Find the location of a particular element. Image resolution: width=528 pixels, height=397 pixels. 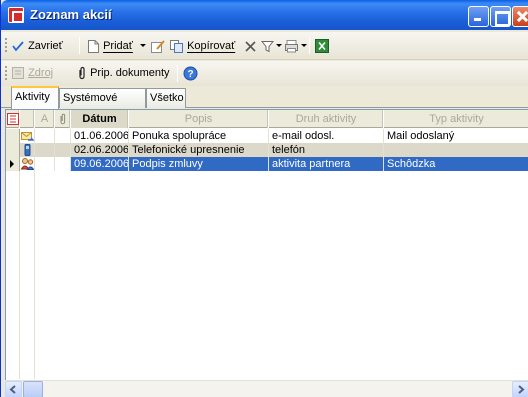

row-popis: Podpis zmluvy is located at coordinates (199, 164).